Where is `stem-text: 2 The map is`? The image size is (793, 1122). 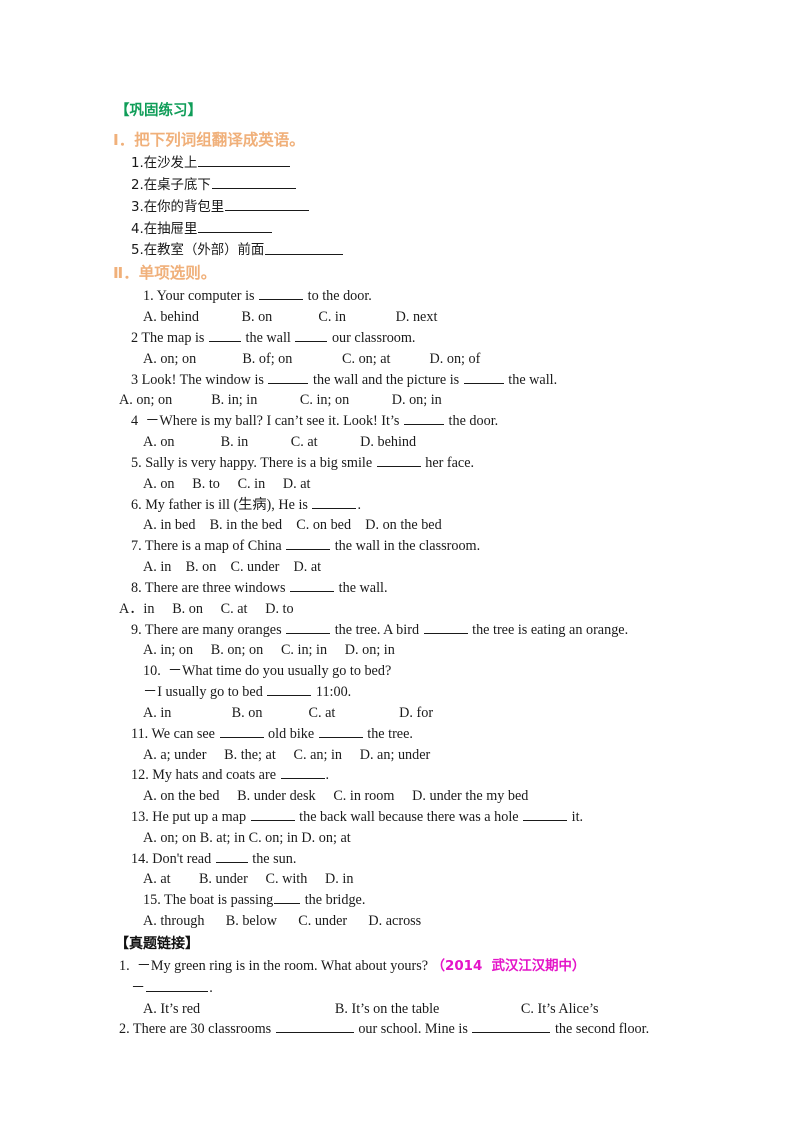 stem-text: 2 The map is is located at coordinates (169, 338).